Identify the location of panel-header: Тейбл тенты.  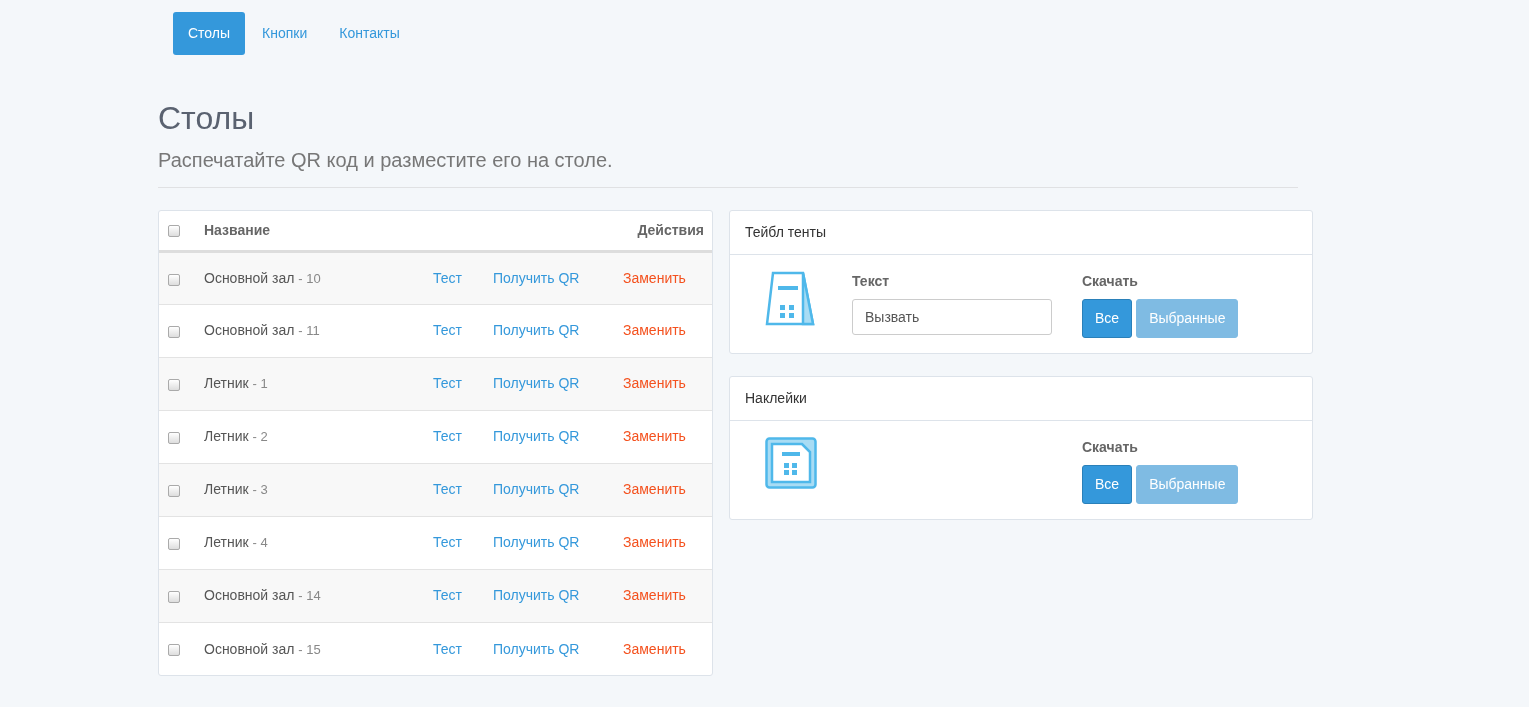
(1021, 233).